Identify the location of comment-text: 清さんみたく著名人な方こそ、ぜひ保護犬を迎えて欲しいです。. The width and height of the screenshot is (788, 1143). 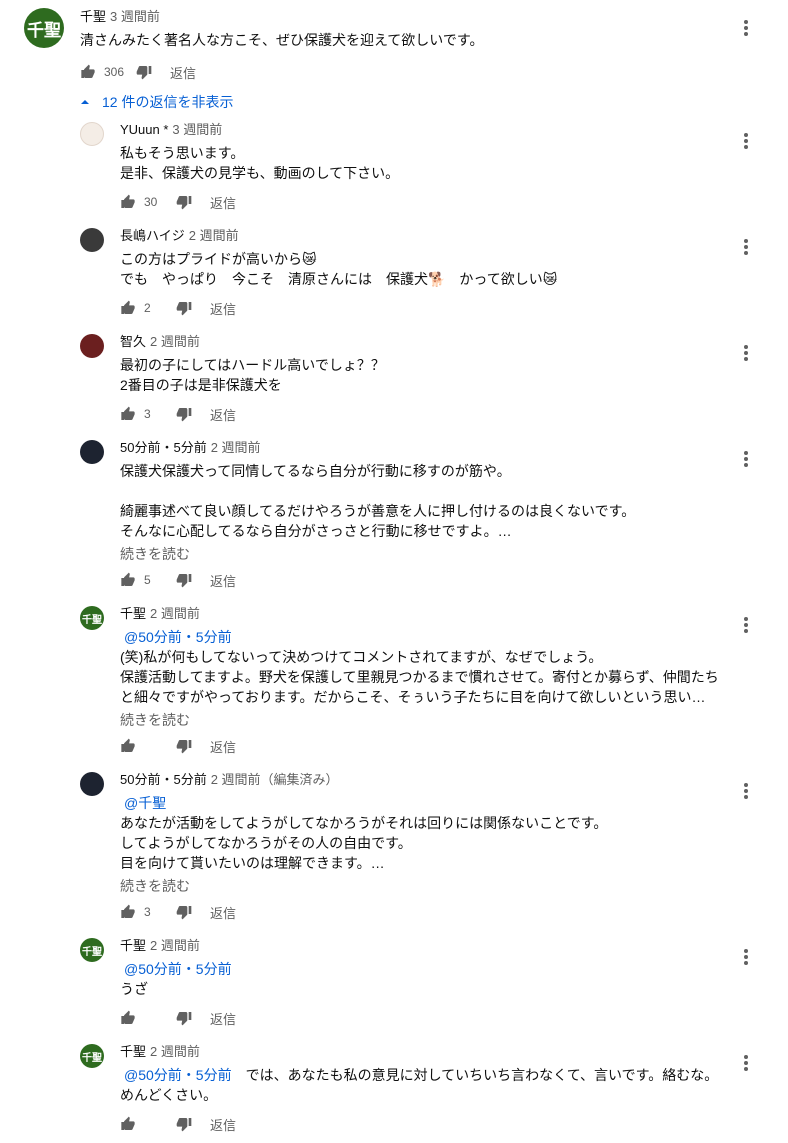
(282, 40).